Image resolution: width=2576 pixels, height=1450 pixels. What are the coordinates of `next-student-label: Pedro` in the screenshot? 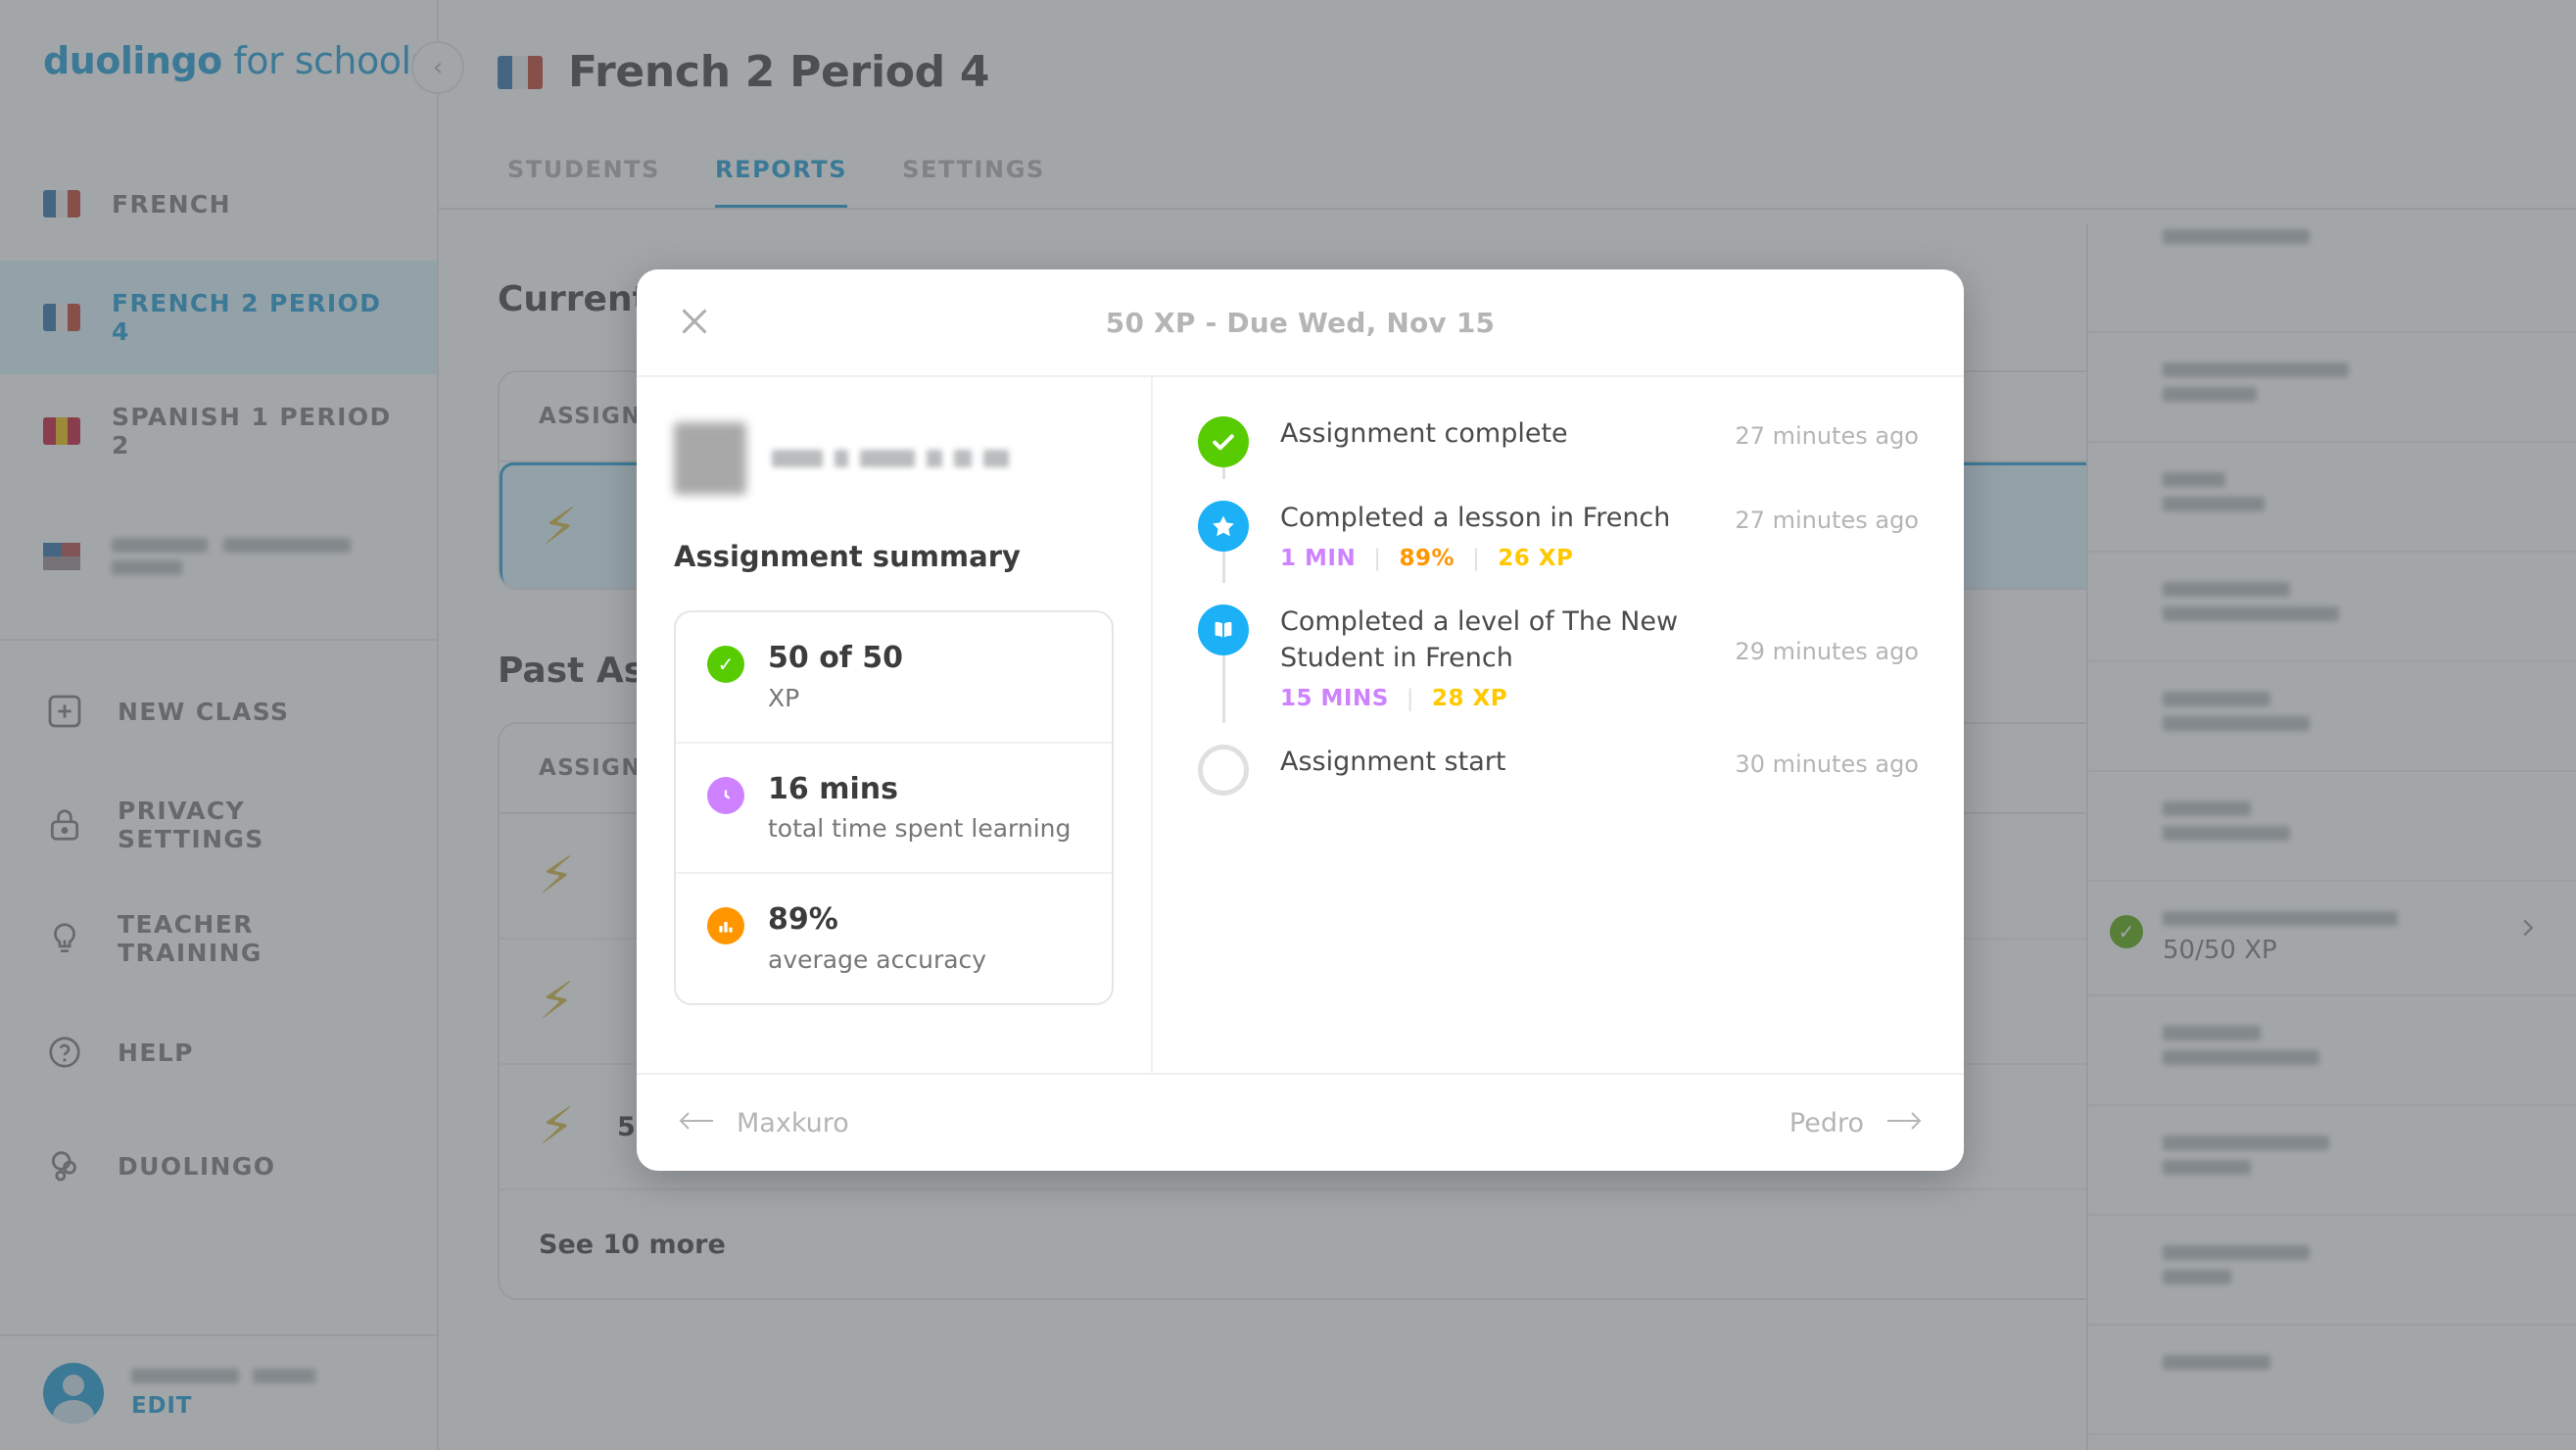 It's located at (1827, 1122).